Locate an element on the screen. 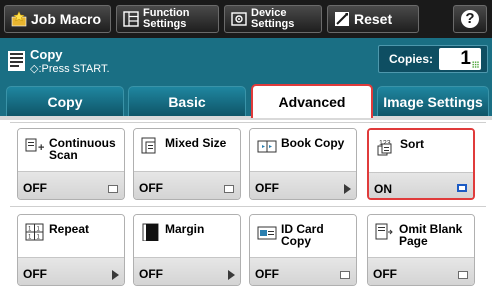 The image size is (492, 286). divider-middle is located at coordinates (248, 206).